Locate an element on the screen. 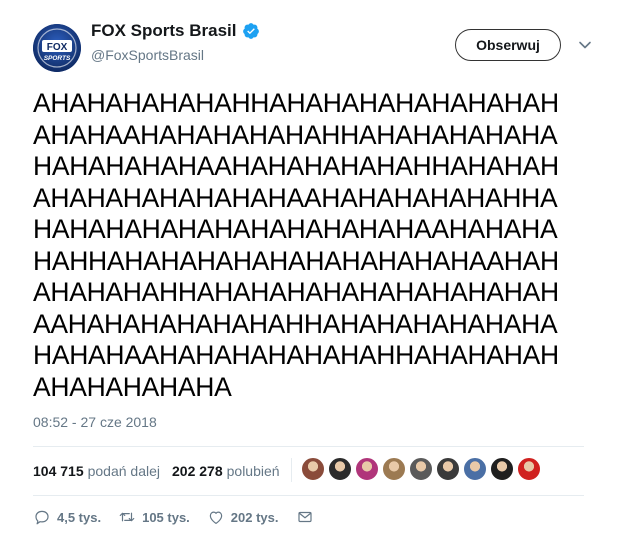 Image resolution: width=618 pixels, height=541 pixels. reply-button: 4,5 tys. is located at coordinates (67, 517).